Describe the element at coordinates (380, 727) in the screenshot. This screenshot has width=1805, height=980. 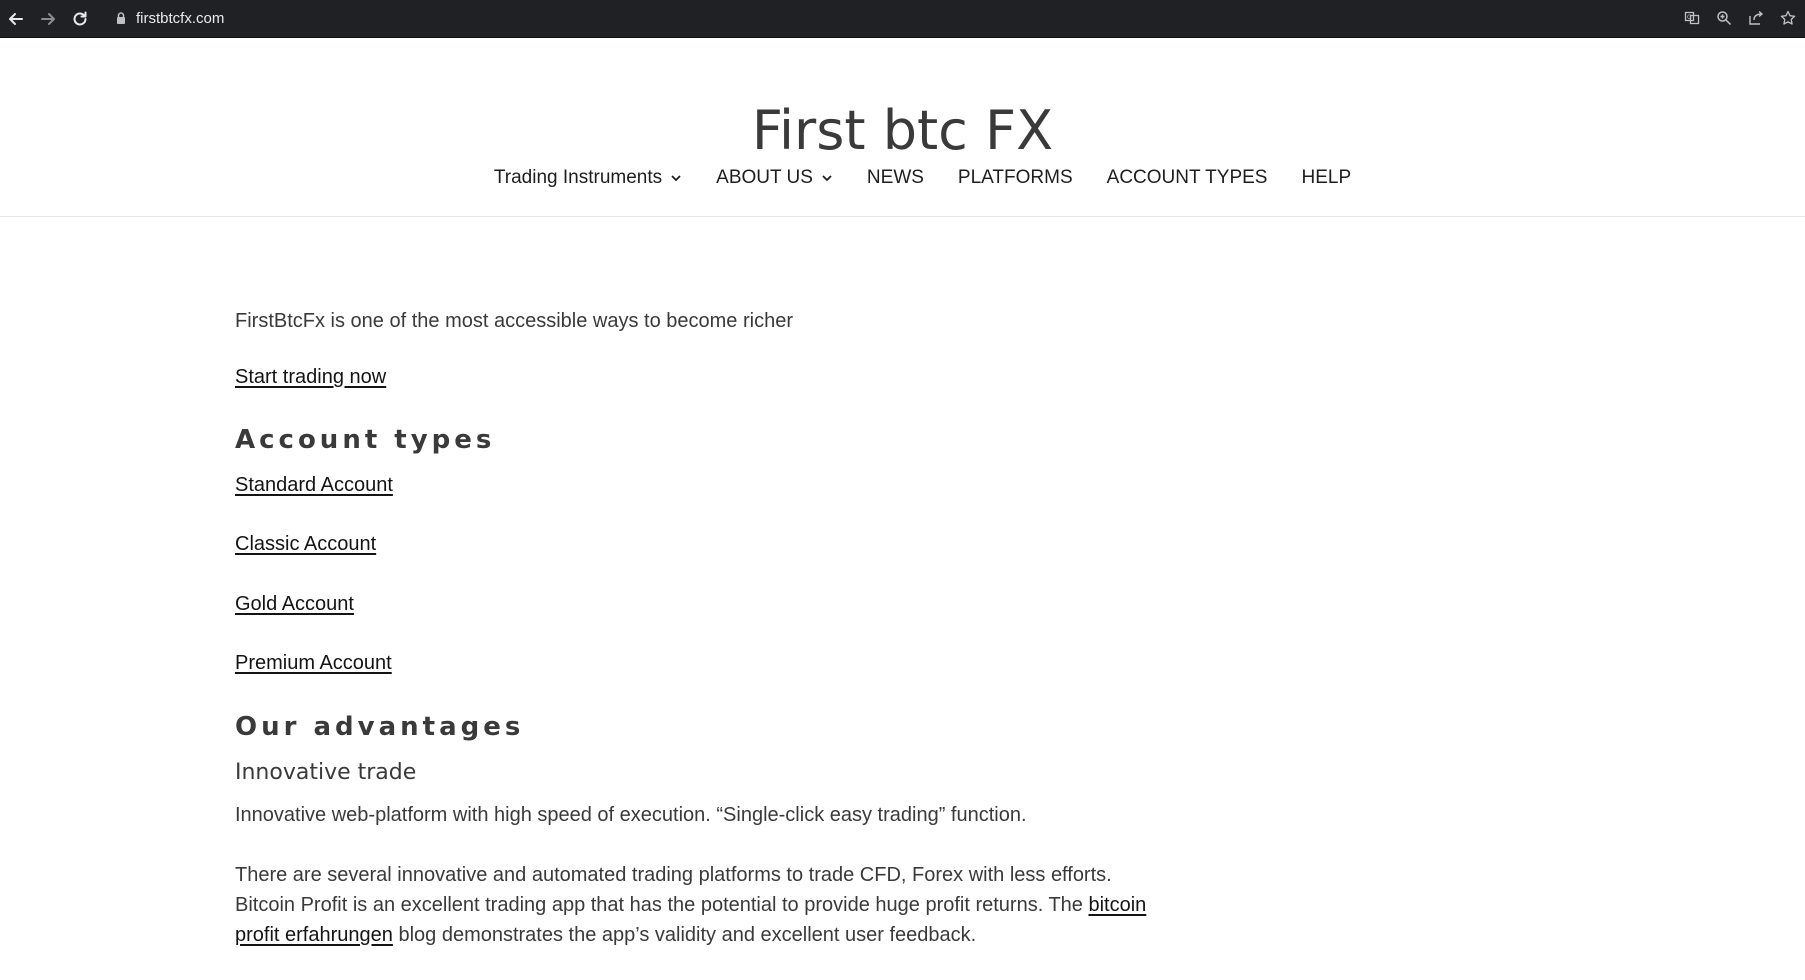
I see `advantages-heading: Our advantages` at that location.